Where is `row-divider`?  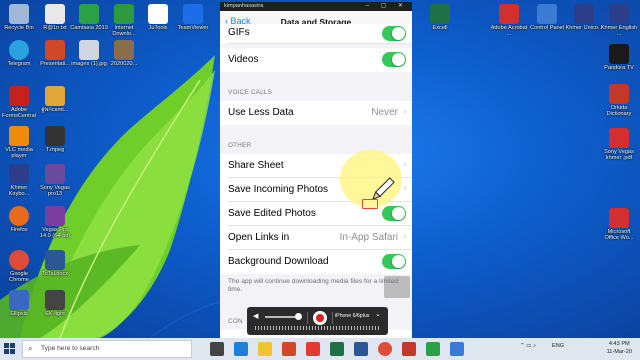
row-divider is located at coordinates (320, 43).